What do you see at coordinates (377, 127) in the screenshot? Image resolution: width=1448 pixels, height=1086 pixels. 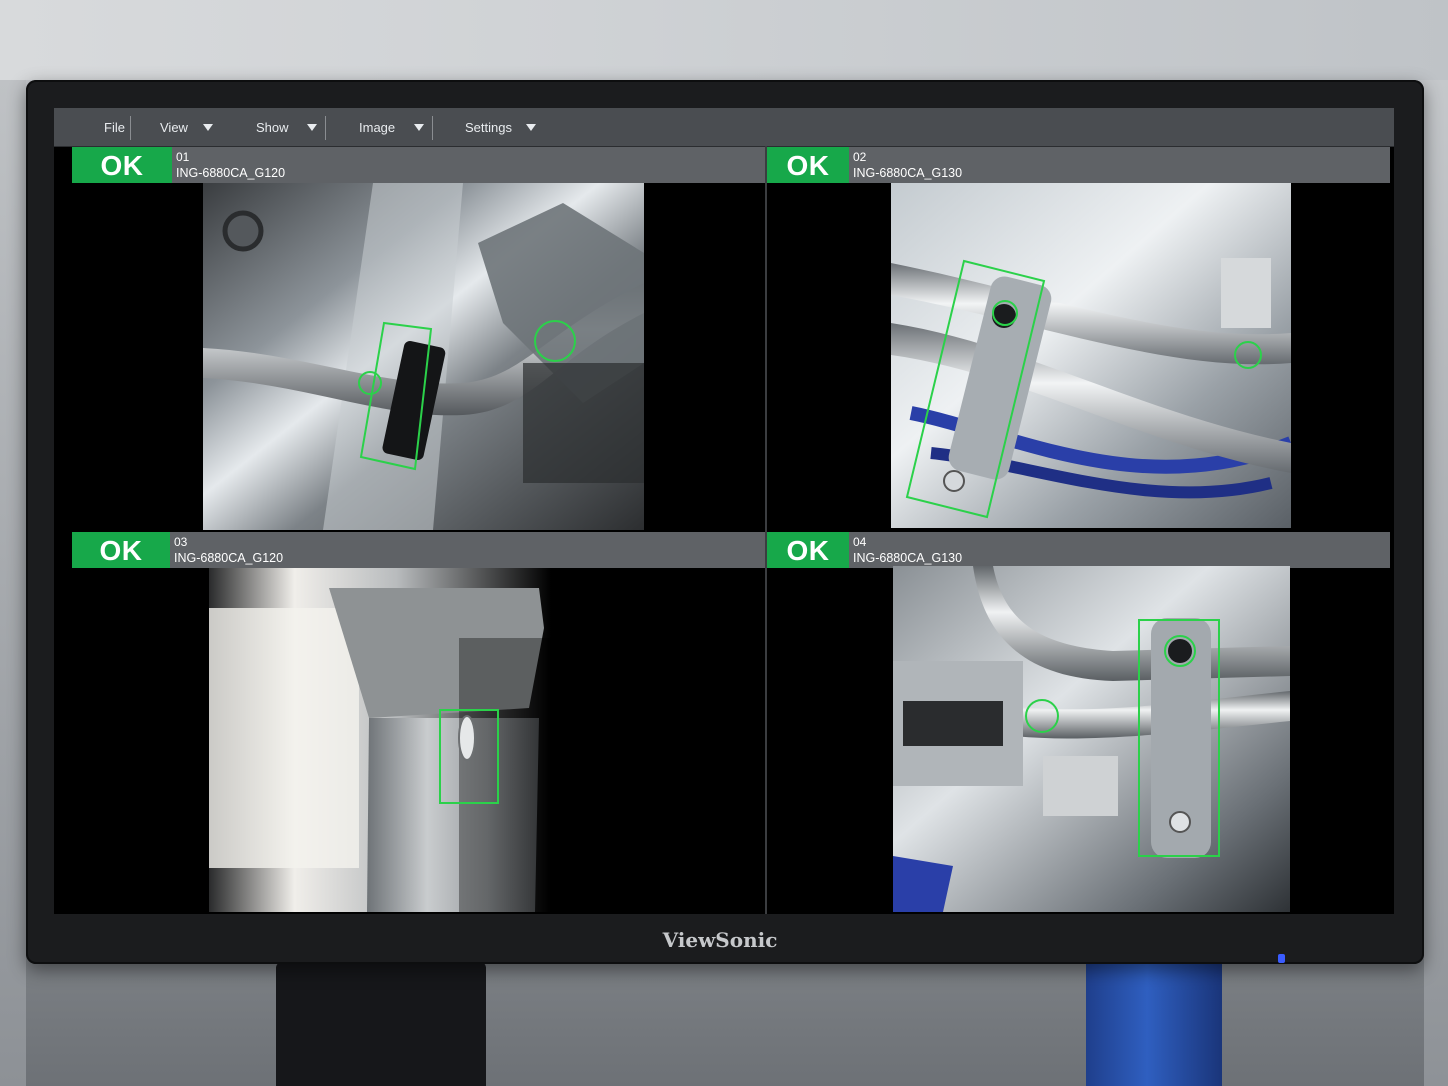 I see `menu-image-label: Image` at bounding box center [377, 127].